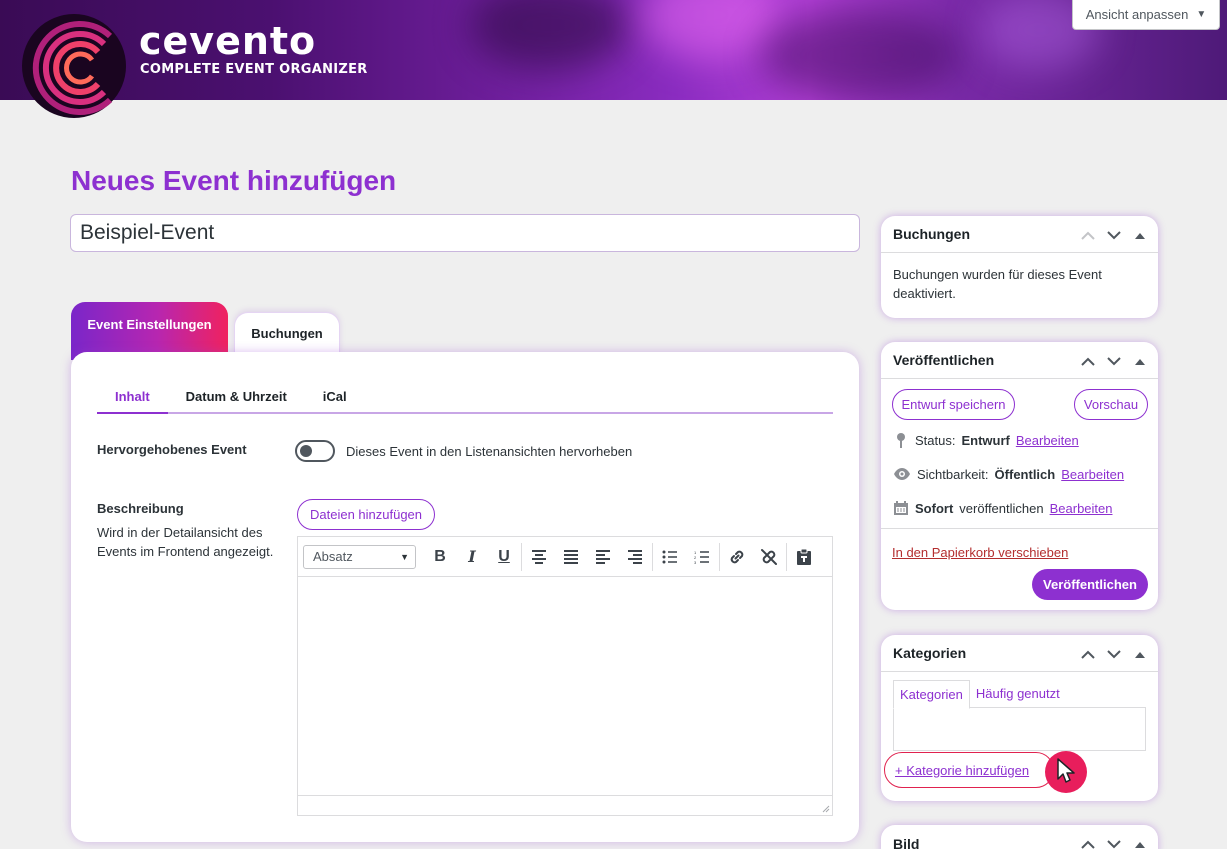 The height and width of the screenshot is (849, 1227). Describe the element at coordinates (440, 557) in the screenshot. I see `bold-icon: B` at that location.